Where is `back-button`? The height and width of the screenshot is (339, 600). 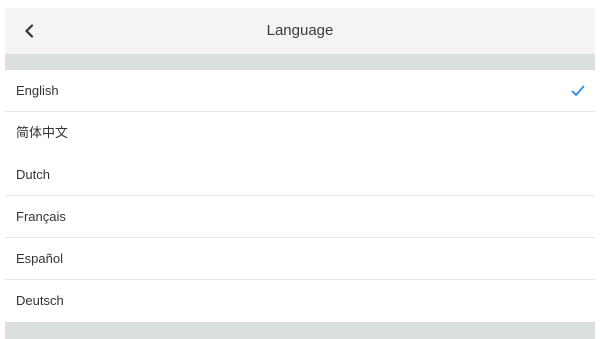
back-button is located at coordinates (29, 31).